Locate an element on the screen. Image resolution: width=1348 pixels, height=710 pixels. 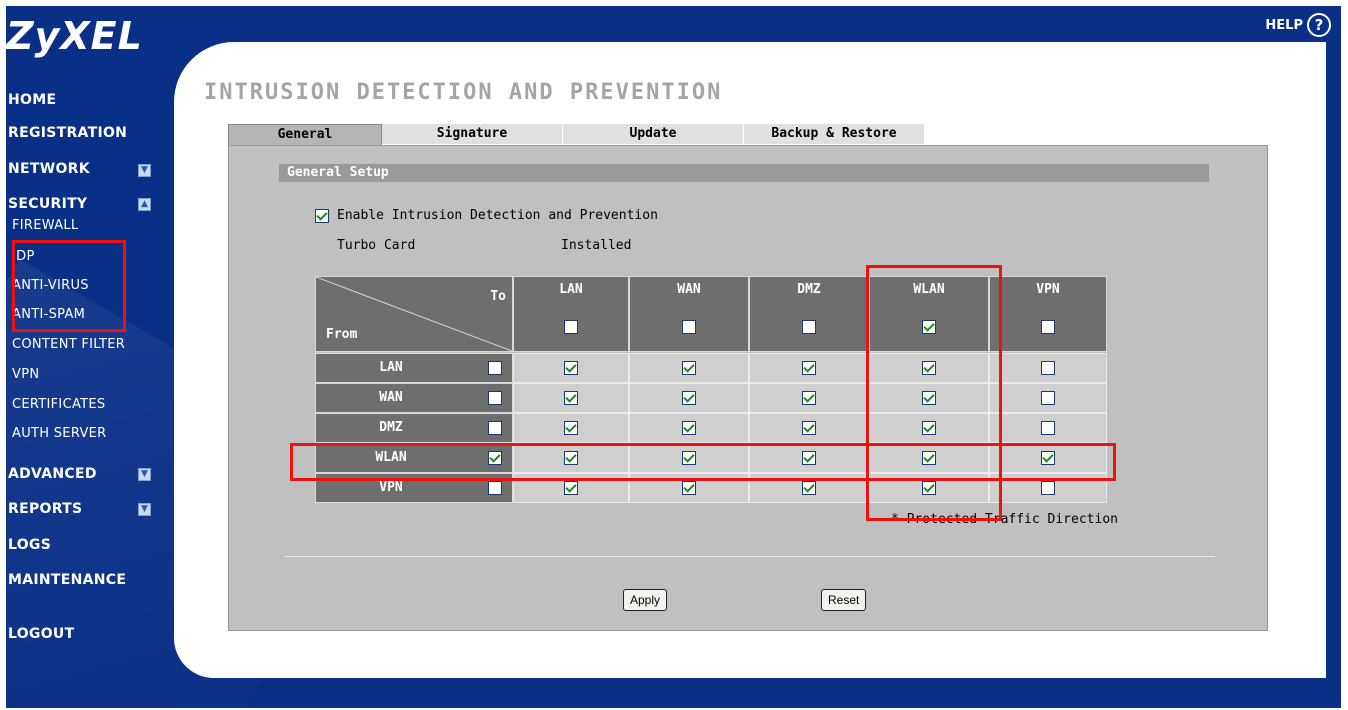
tab-update: Update is located at coordinates (653, 134).